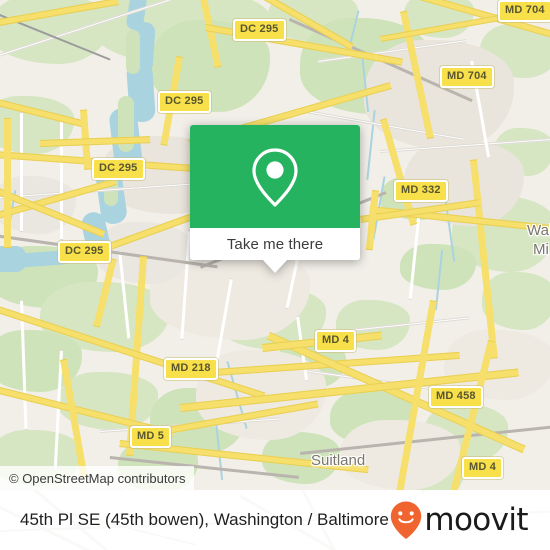 The image size is (550, 550). What do you see at coordinates (7, 183) in the screenshot?
I see `map-road-motorway` at bounding box center [7, 183].